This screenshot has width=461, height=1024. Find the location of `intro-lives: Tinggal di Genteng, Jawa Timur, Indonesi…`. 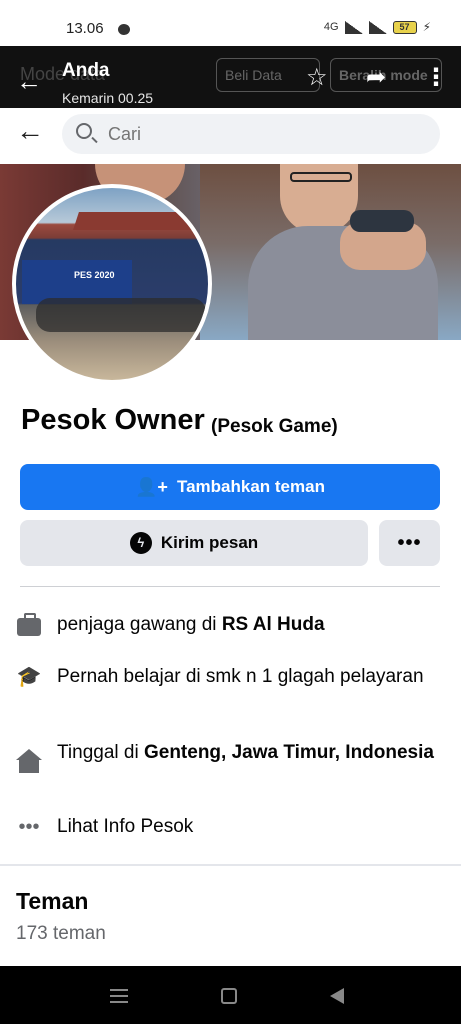

intro-lives: Tinggal di Genteng, Jawa Timur, Indonesi… is located at coordinates (226, 756).